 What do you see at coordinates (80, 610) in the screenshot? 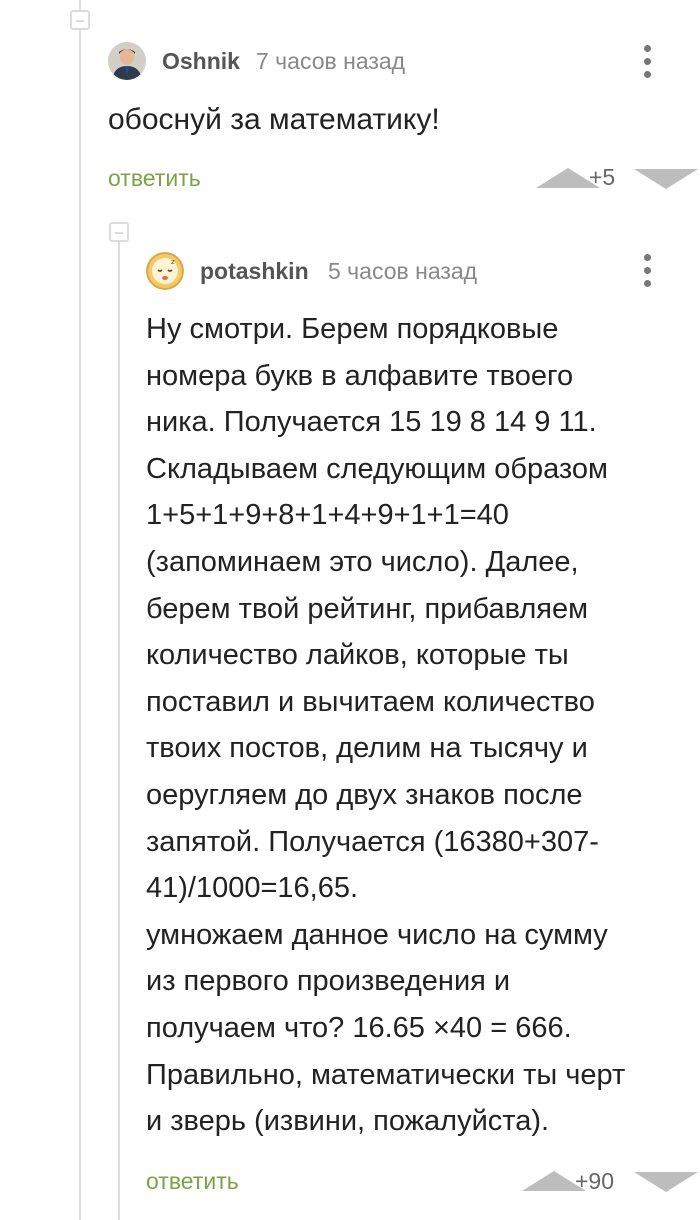
I see `thread-line-root` at bounding box center [80, 610].